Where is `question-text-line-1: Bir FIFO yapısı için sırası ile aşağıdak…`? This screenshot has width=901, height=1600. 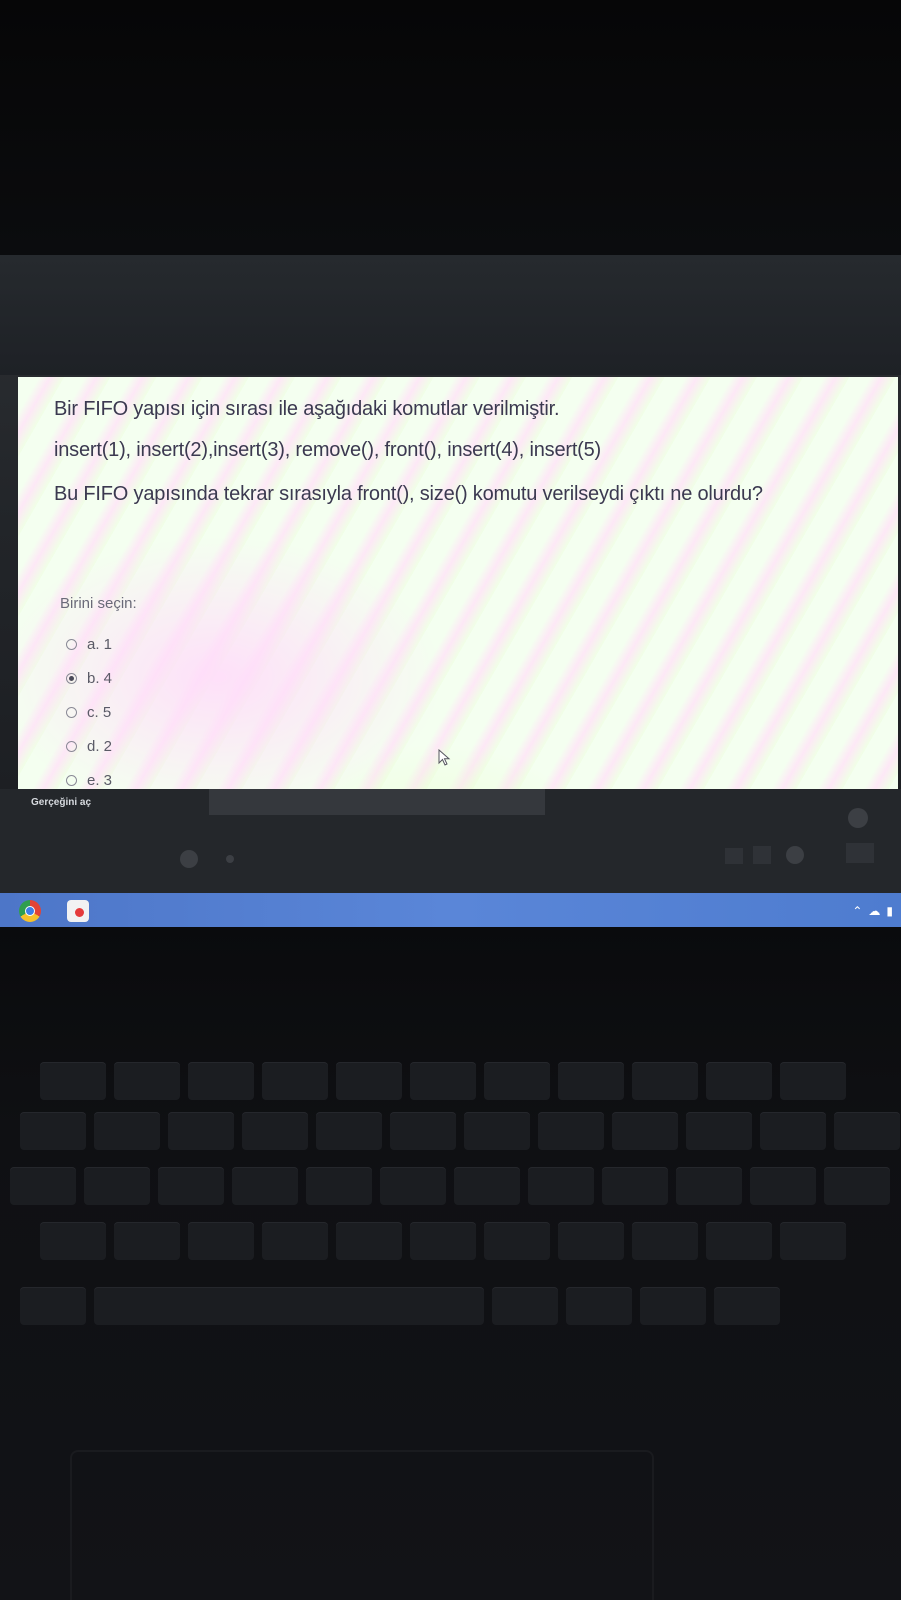 question-text-line-1: Bir FIFO yapısı için sırası ile aşağıdak… is located at coordinates (307, 409).